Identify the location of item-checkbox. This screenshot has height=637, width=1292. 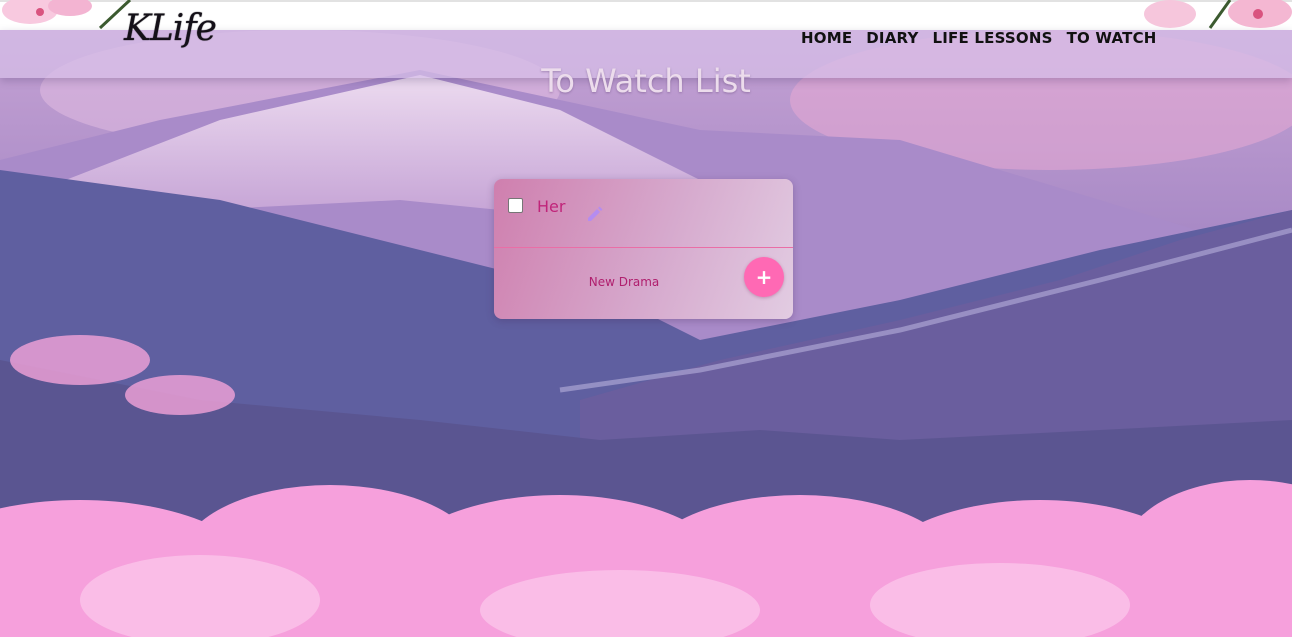
(515, 205).